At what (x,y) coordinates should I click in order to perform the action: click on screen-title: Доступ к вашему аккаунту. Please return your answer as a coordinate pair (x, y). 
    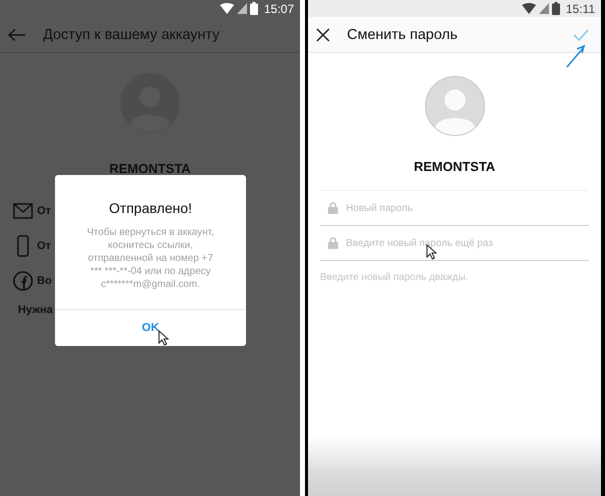
    Looking at the image, I should click on (132, 34).